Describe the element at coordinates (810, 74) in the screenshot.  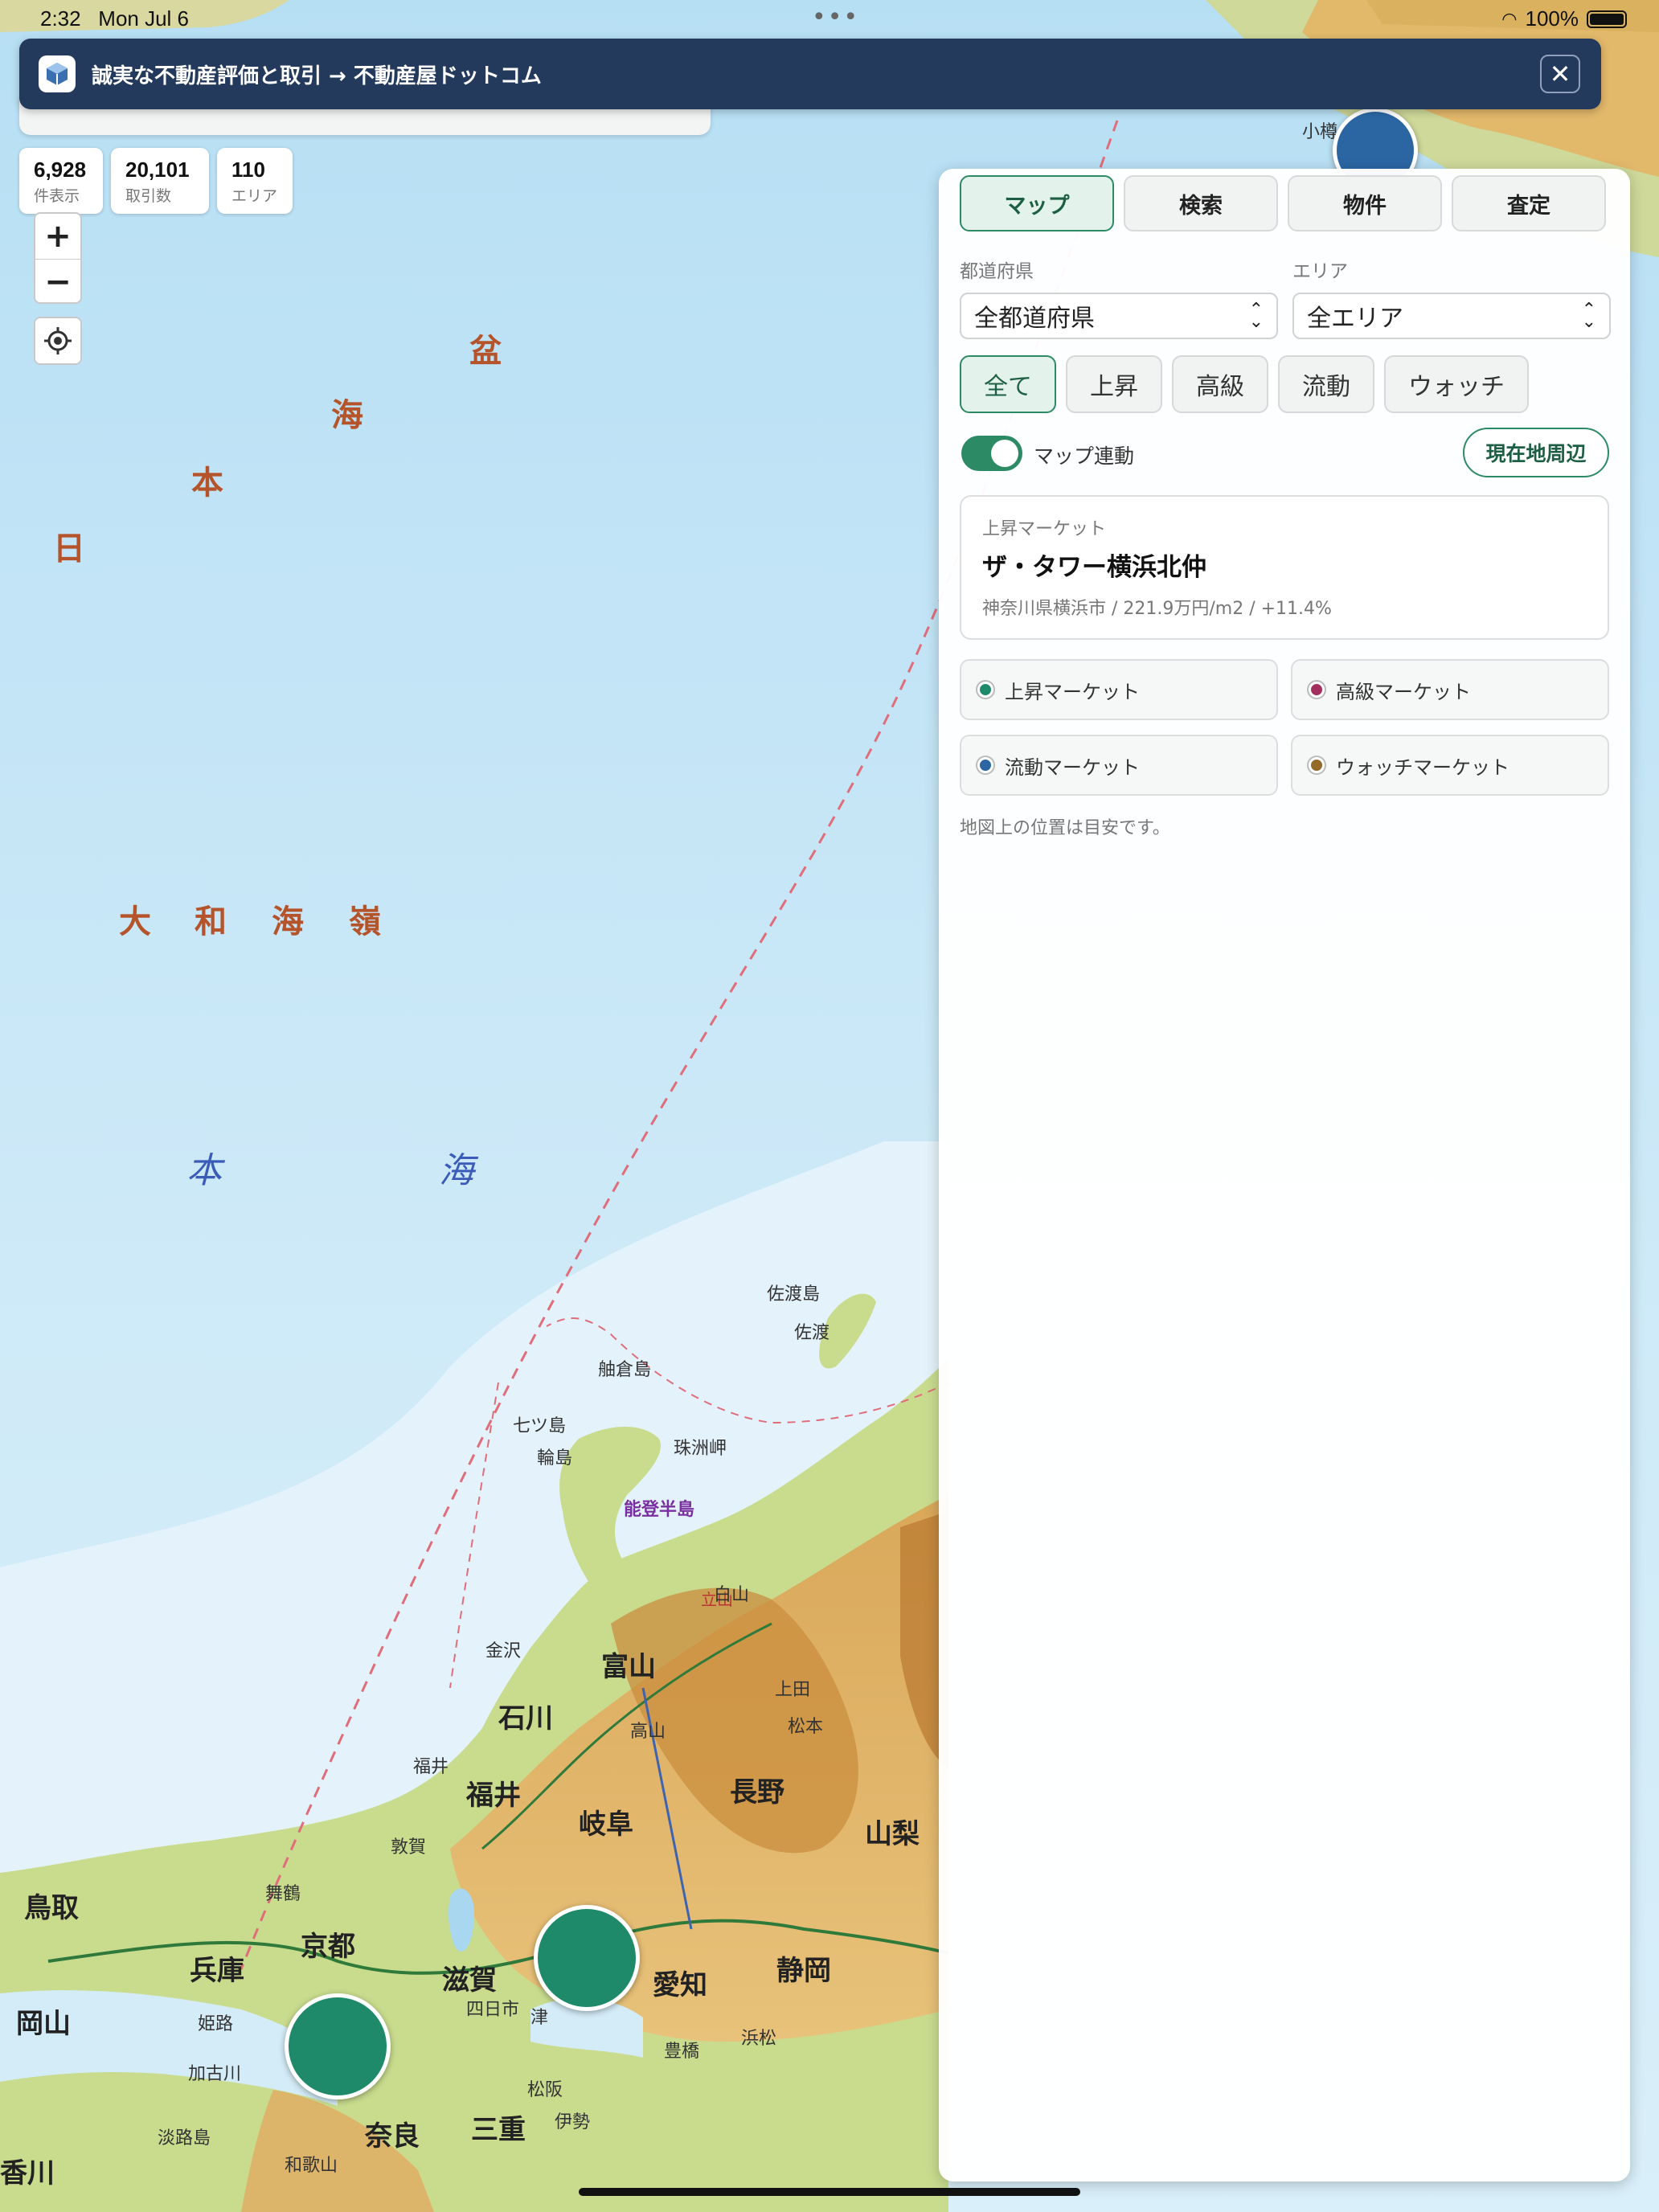
I see `promo-banner: 誠実な不動産評価と取引 → 不動産屋ドットコム ✕` at that location.